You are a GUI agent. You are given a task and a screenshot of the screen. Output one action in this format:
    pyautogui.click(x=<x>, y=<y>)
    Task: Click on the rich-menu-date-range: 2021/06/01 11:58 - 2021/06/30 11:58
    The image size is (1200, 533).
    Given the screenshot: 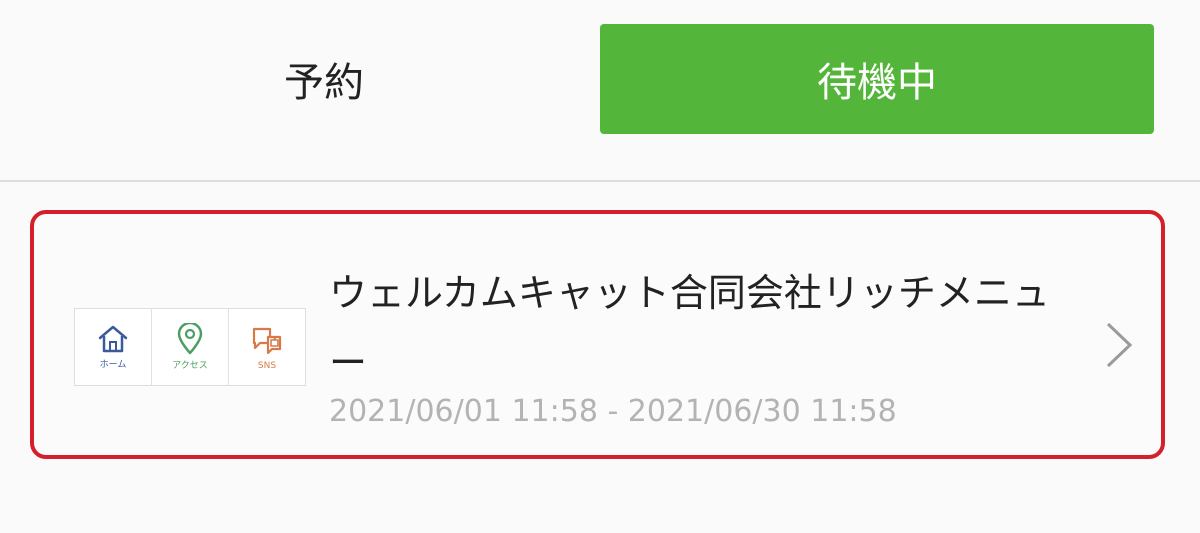 What is the action you would take?
    pyautogui.click(x=613, y=411)
    